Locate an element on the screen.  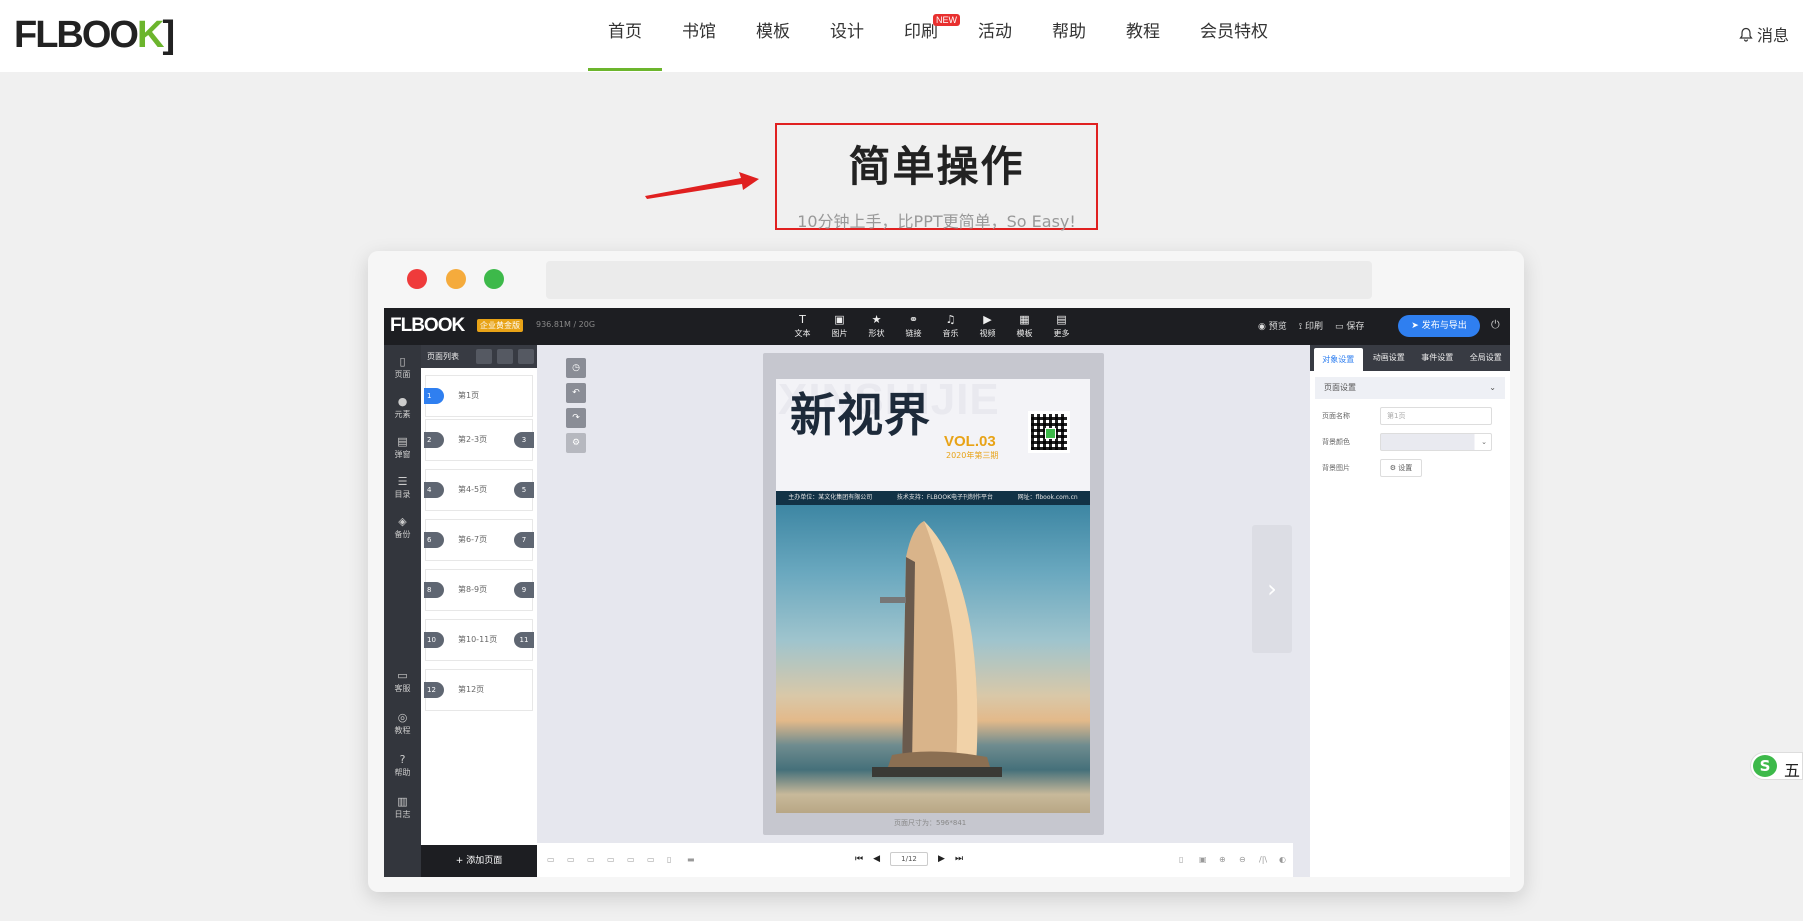
video-icon: ▶ is located at coordinates (987, 319).